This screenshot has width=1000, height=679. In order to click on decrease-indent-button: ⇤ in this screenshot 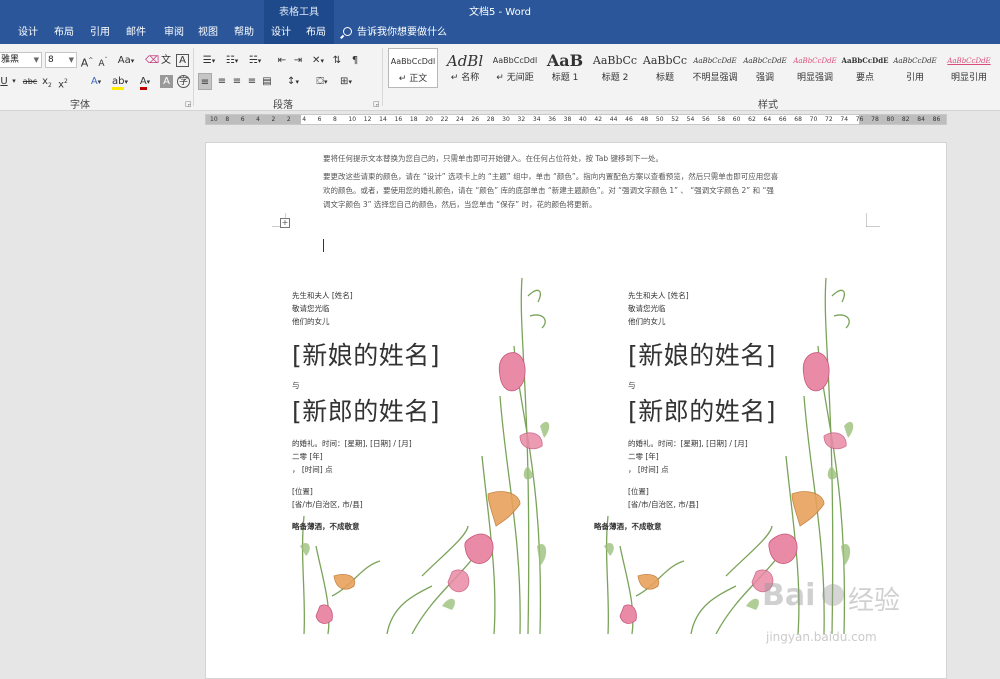, I will do `click(282, 60)`.